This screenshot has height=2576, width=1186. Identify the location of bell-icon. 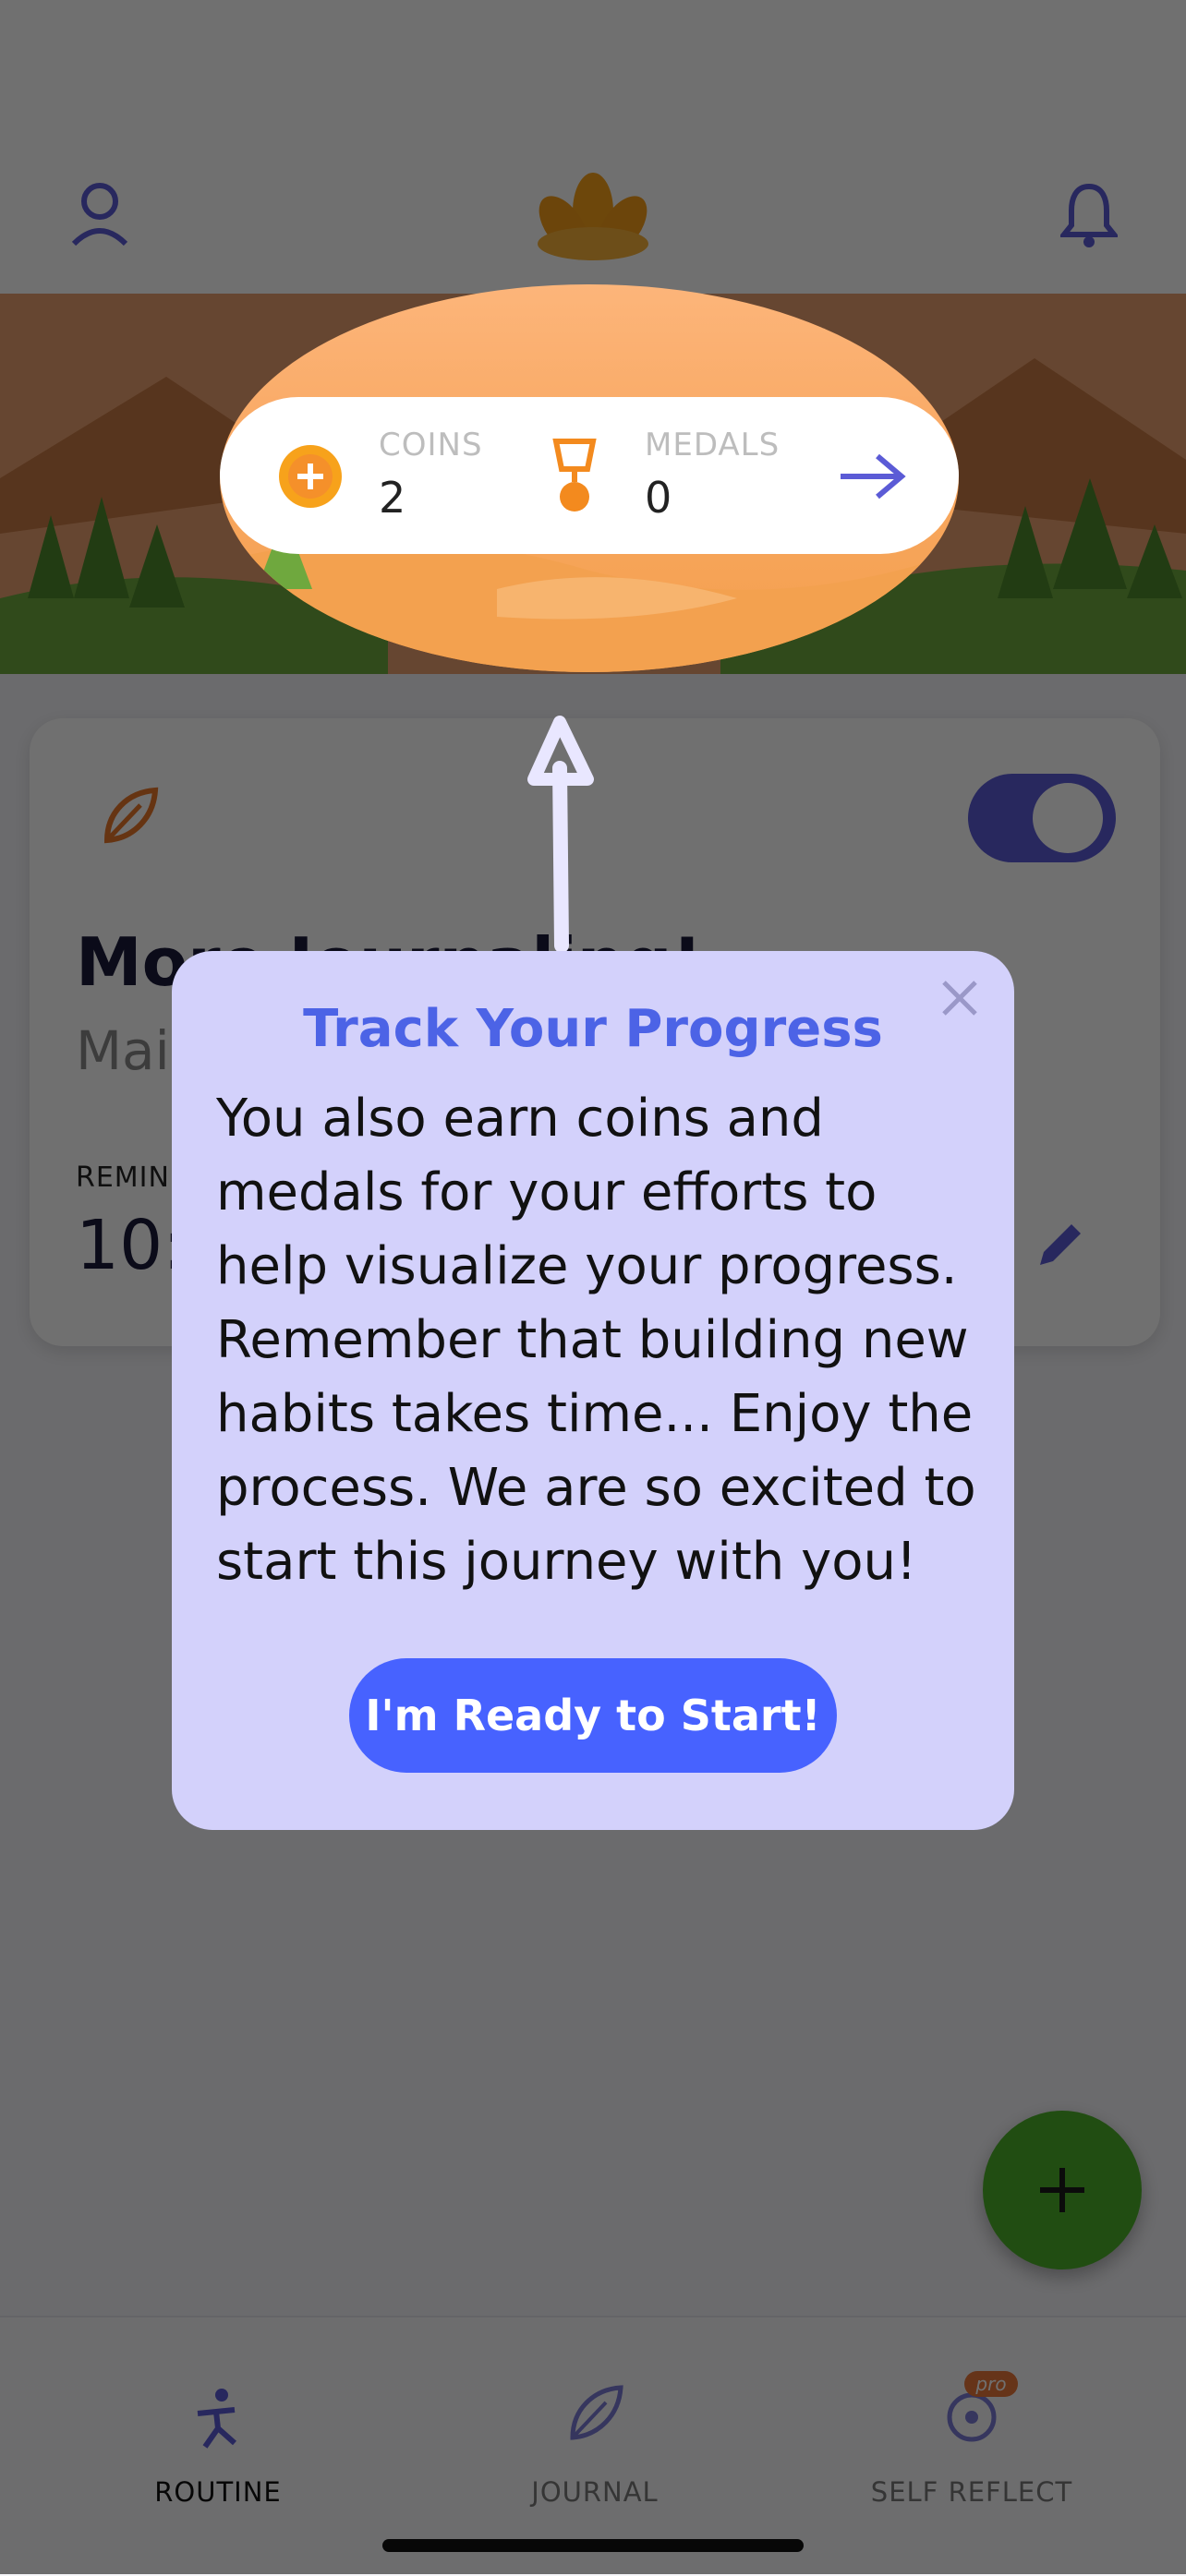
(1089, 215).